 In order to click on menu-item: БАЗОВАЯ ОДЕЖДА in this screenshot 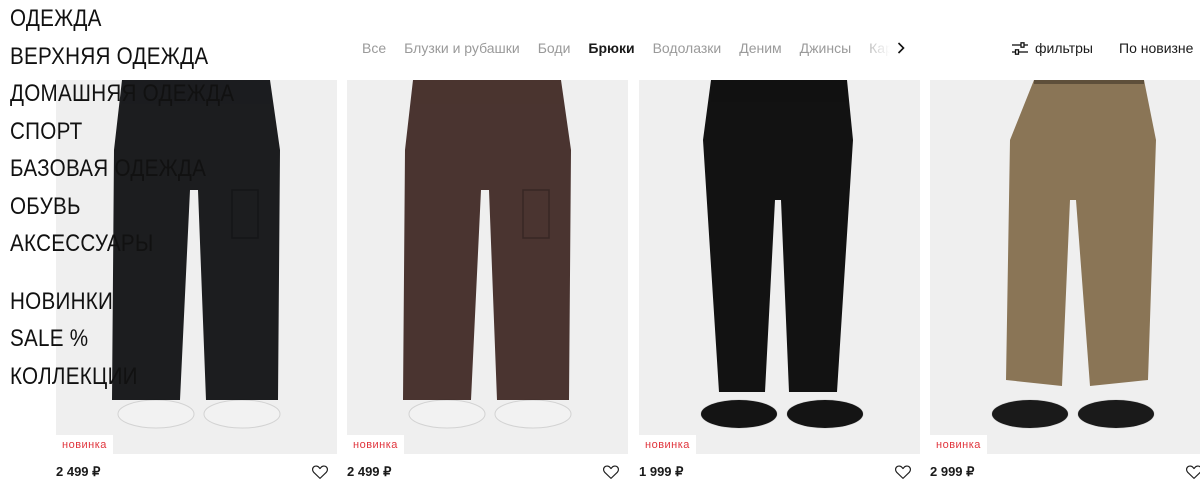, I will do `click(122, 169)`.